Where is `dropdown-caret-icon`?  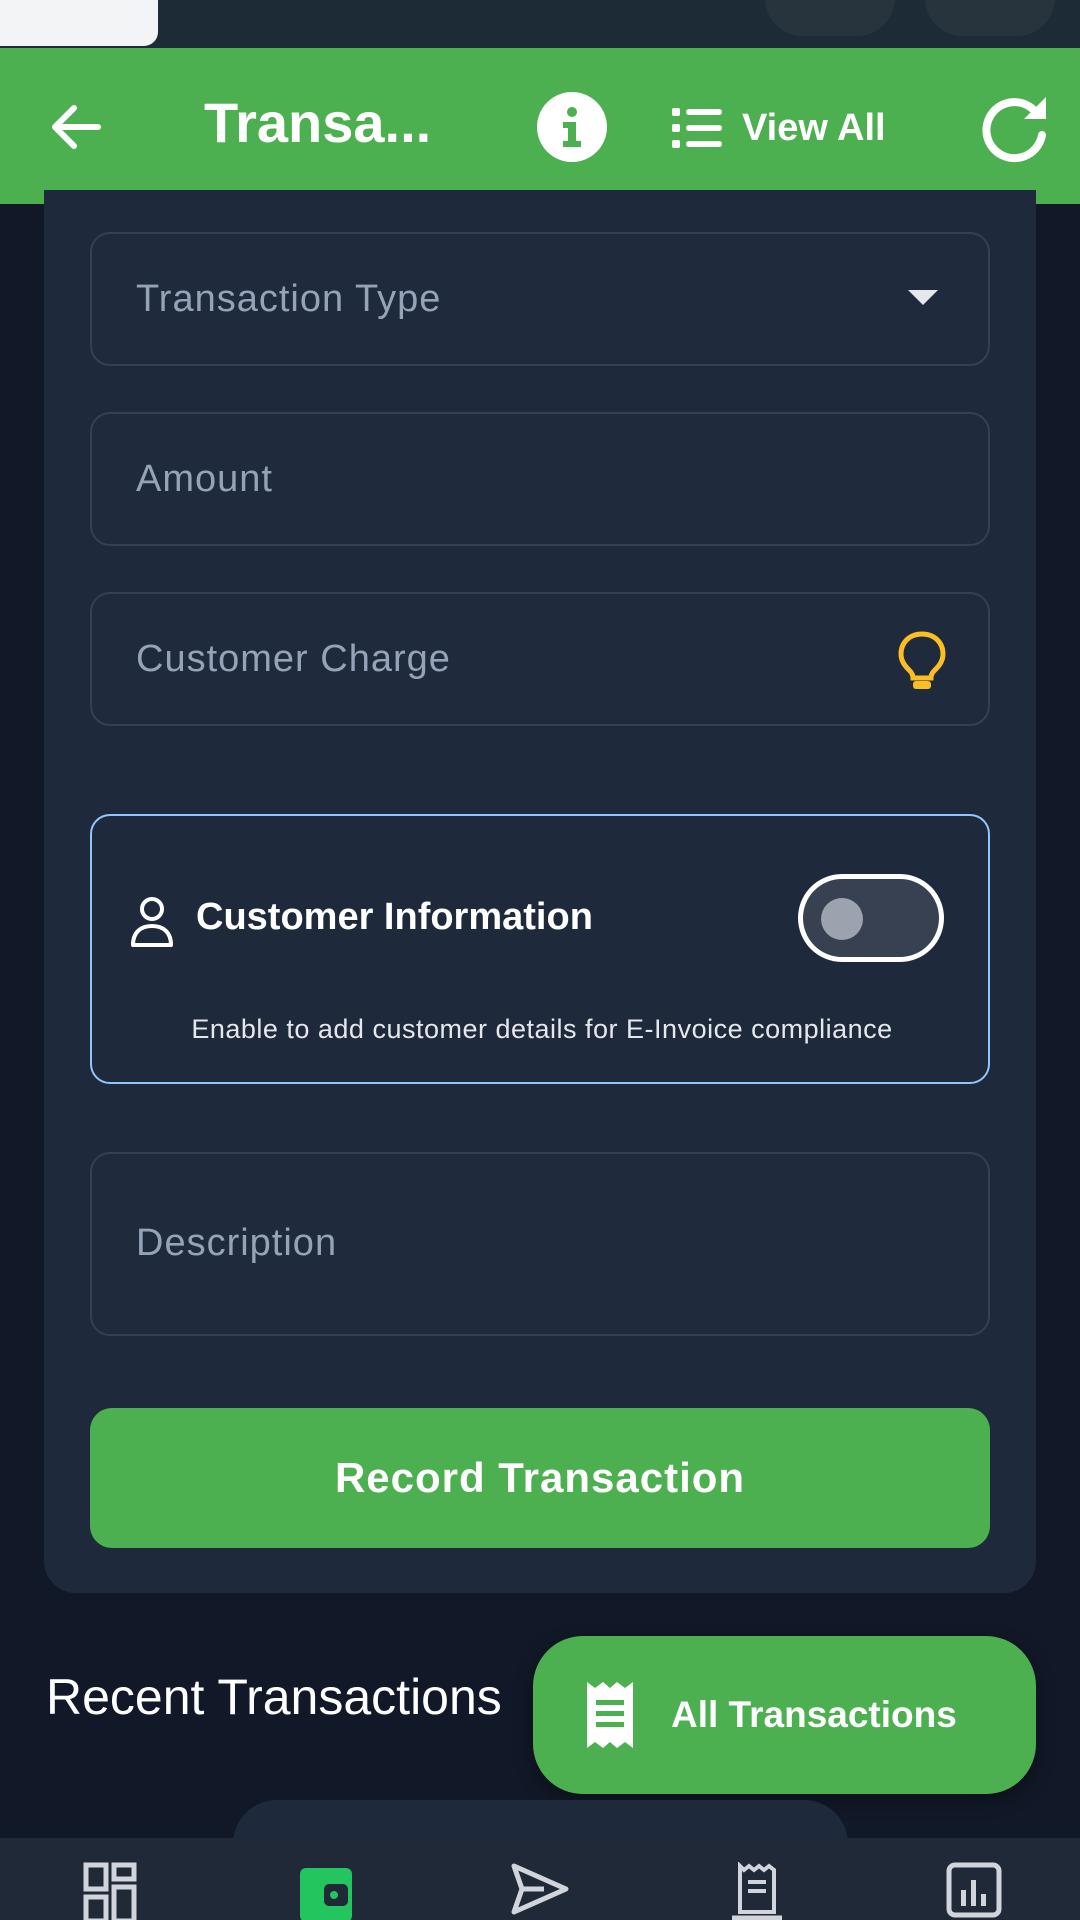
dropdown-caret-icon is located at coordinates (923, 297).